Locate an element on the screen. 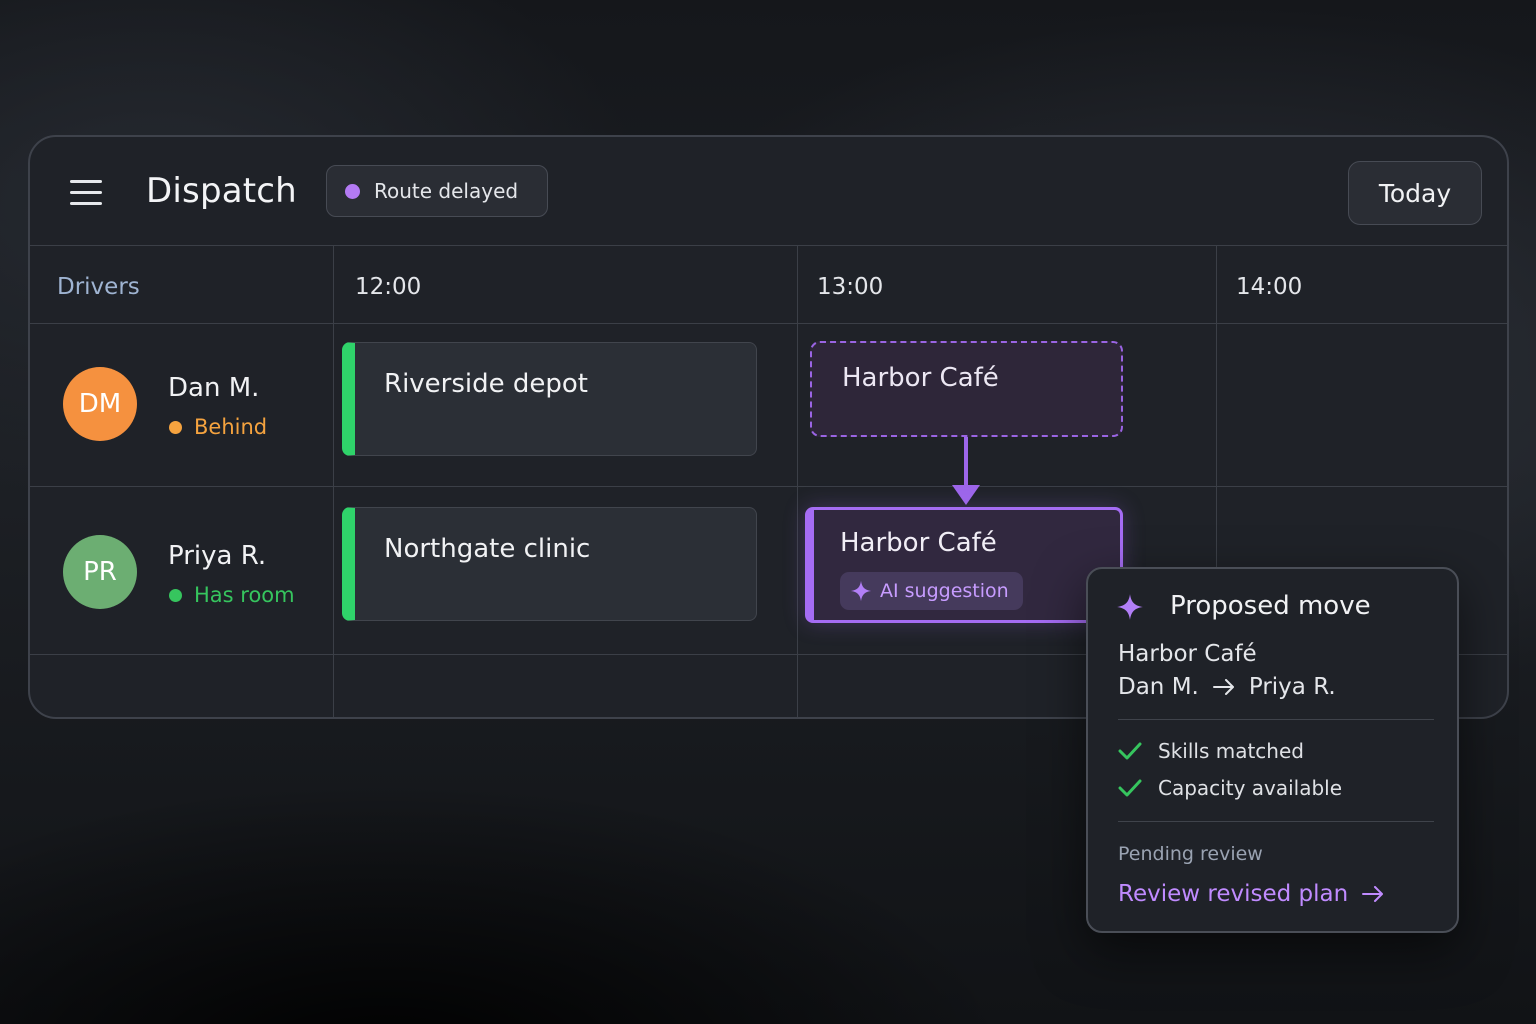  avatar: DM is located at coordinates (100, 404).